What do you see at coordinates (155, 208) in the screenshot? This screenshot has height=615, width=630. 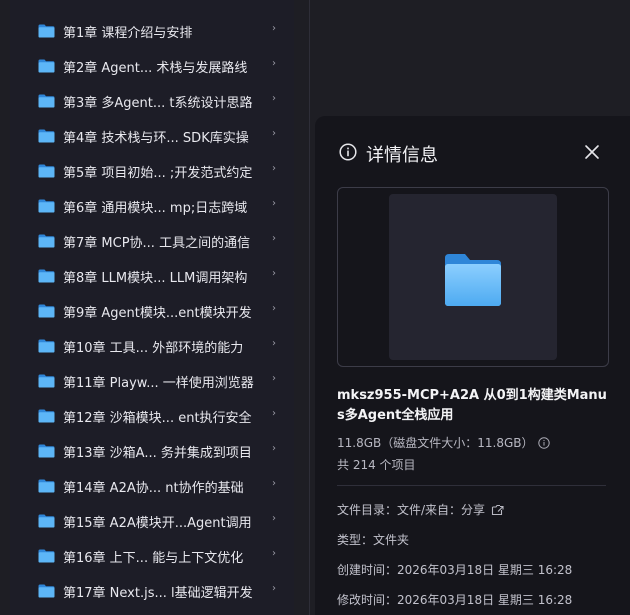 I see `list-item-label: 第6章 通用模块... mp;日志跨域` at bounding box center [155, 208].